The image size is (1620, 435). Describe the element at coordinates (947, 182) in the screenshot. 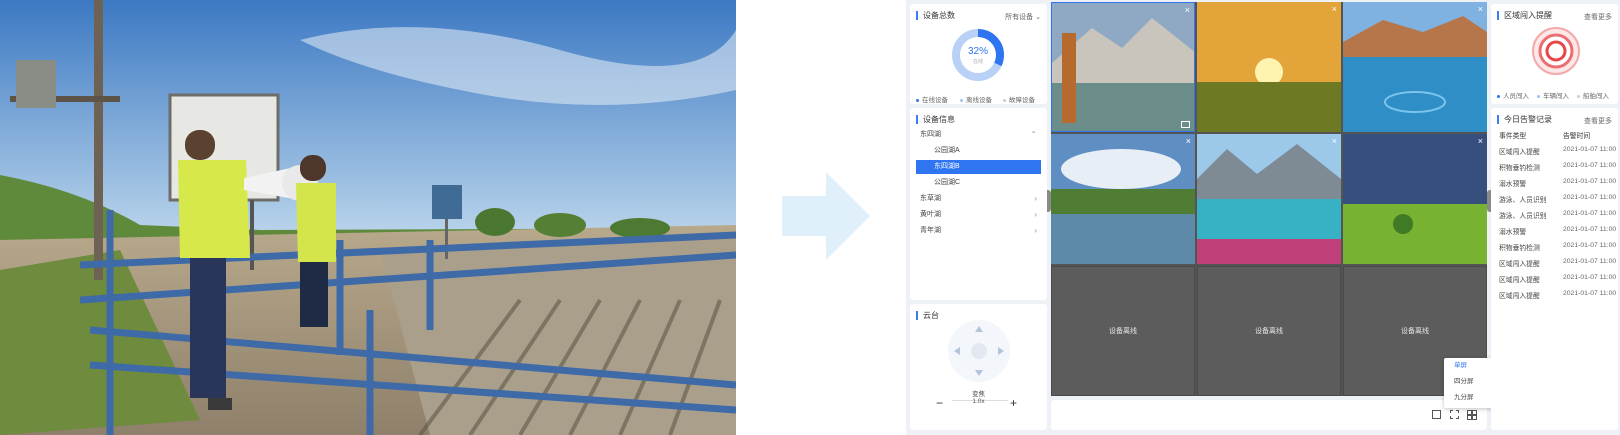

I see `tree-item-label: 公园湖C` at that location.